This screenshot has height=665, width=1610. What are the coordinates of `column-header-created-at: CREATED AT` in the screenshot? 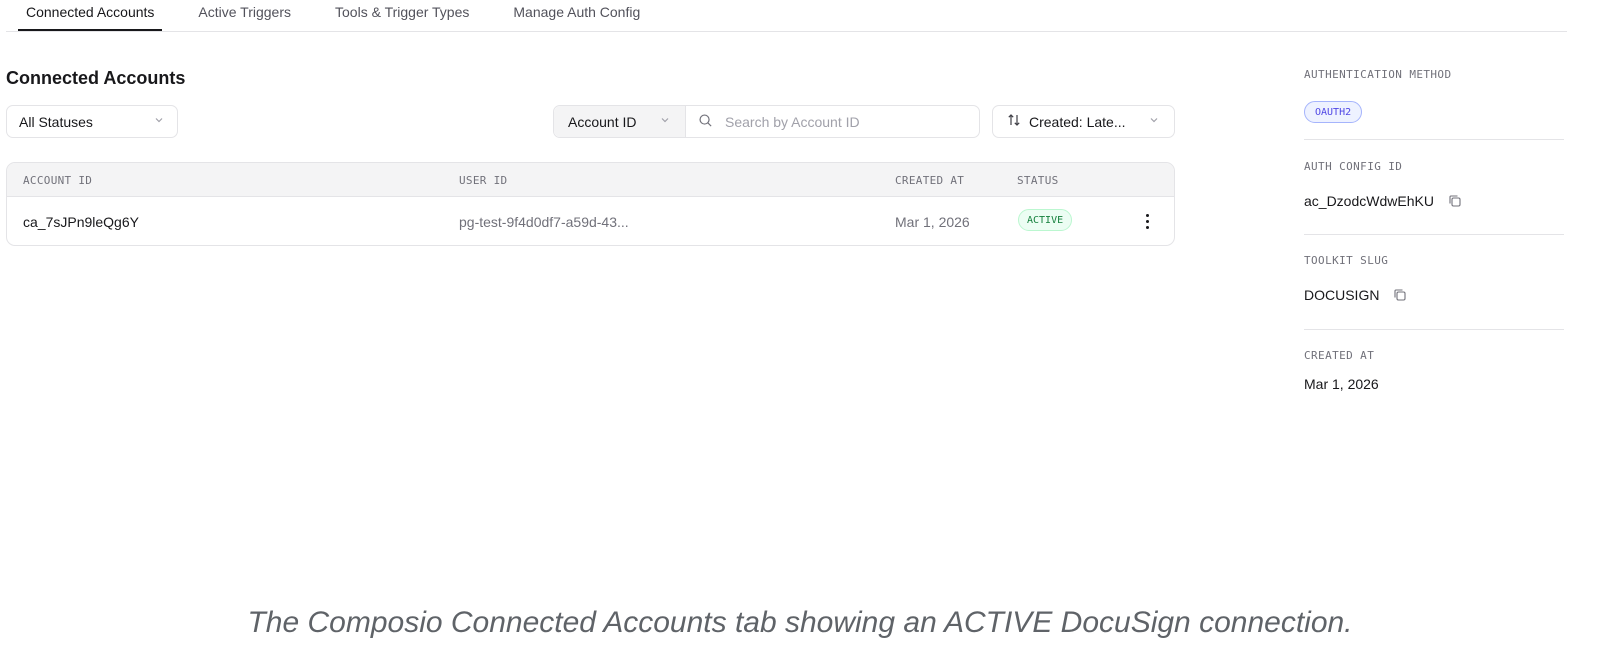 It's located at (930, 180).